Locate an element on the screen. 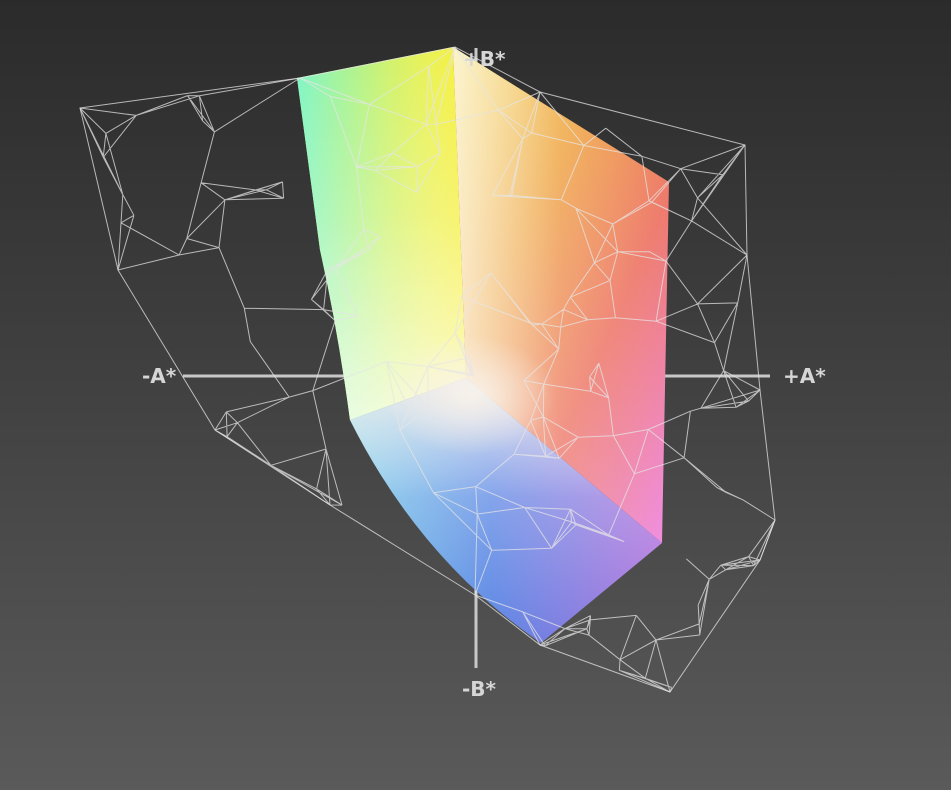 The image size is (951, 790). axis-label-minus-a: -A* is located at coordinates (159, 376).